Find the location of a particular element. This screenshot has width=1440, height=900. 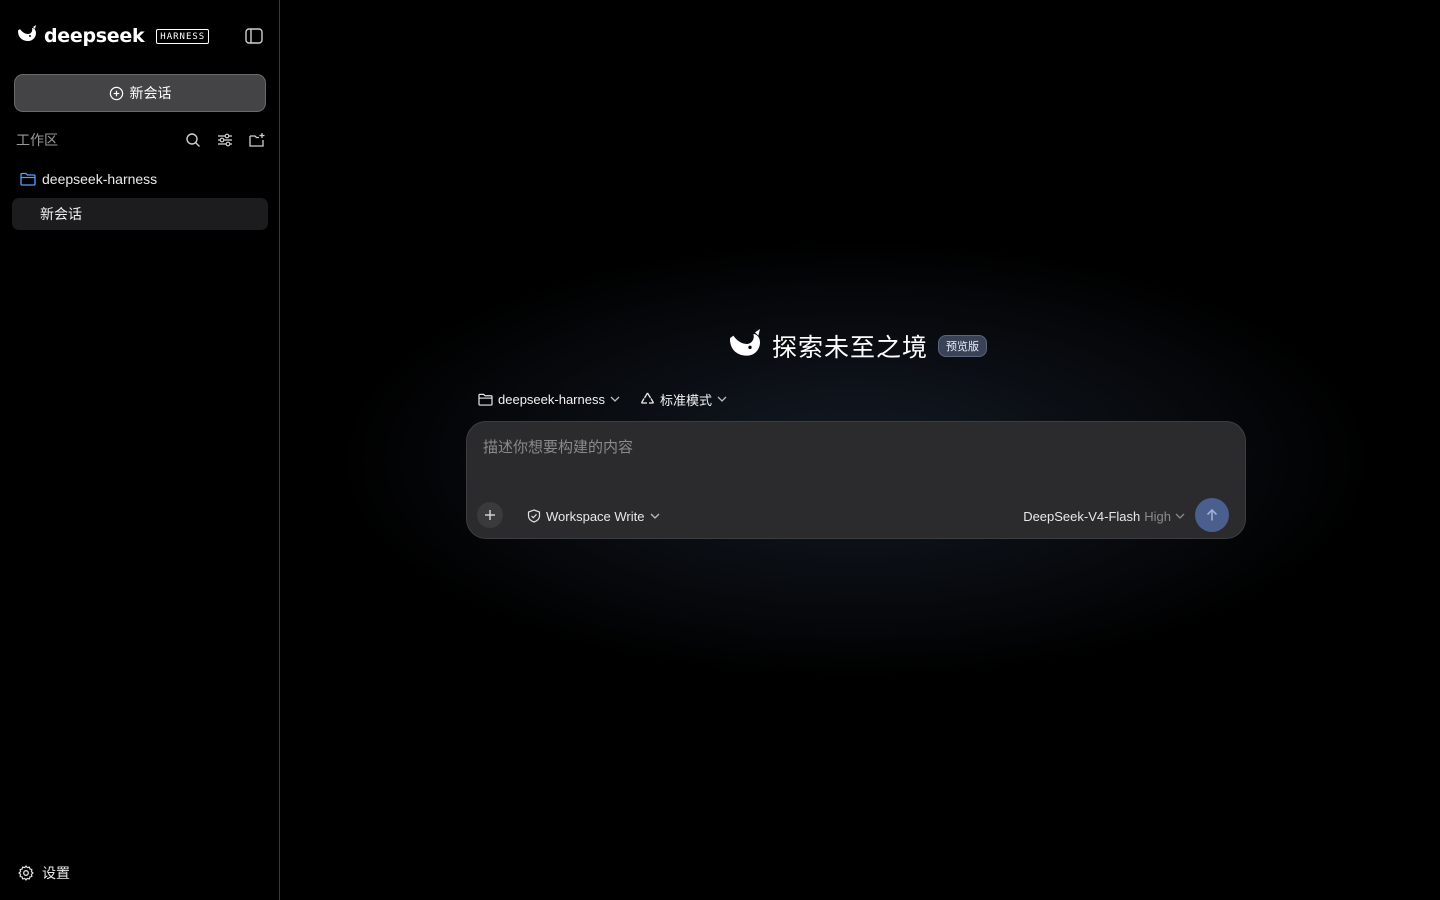

new-folder-icon is located at coordinates (256, 140).